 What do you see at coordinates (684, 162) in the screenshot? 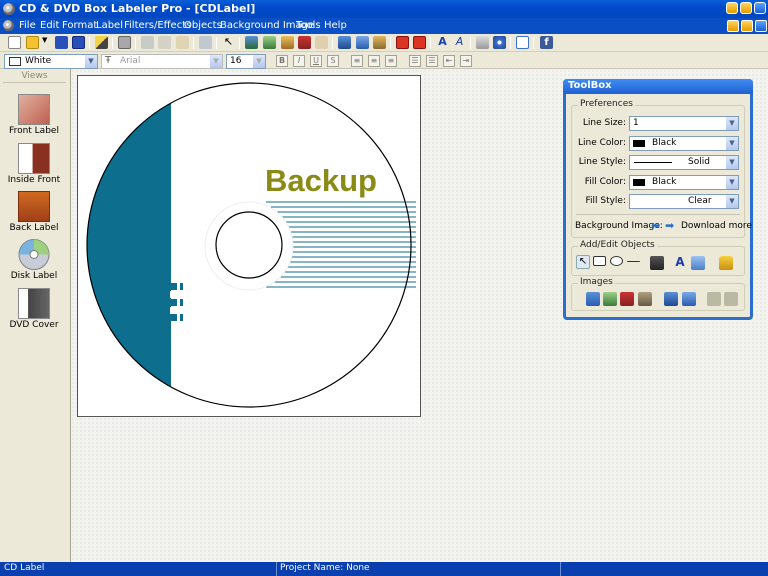
I see `line-style-select: Solid ▼` at bounding box center [684, 162].